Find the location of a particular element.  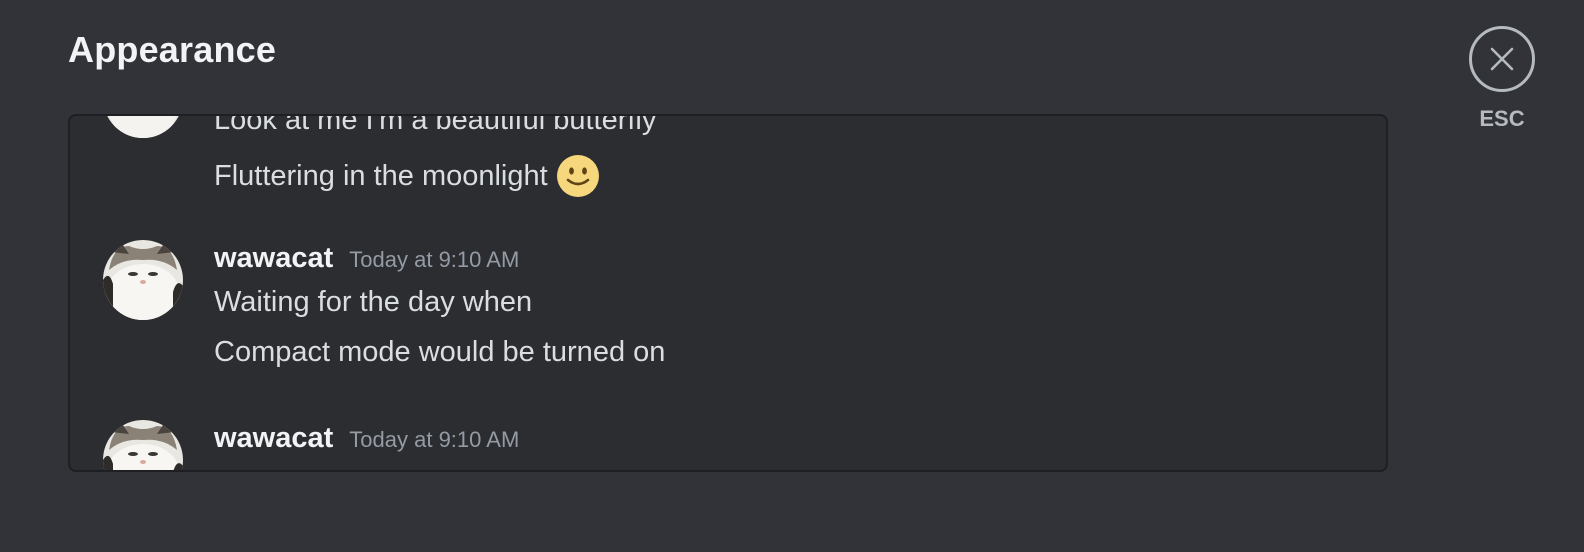

message-text: Fluttering in the moonlight is located at coordinates (381, 176).